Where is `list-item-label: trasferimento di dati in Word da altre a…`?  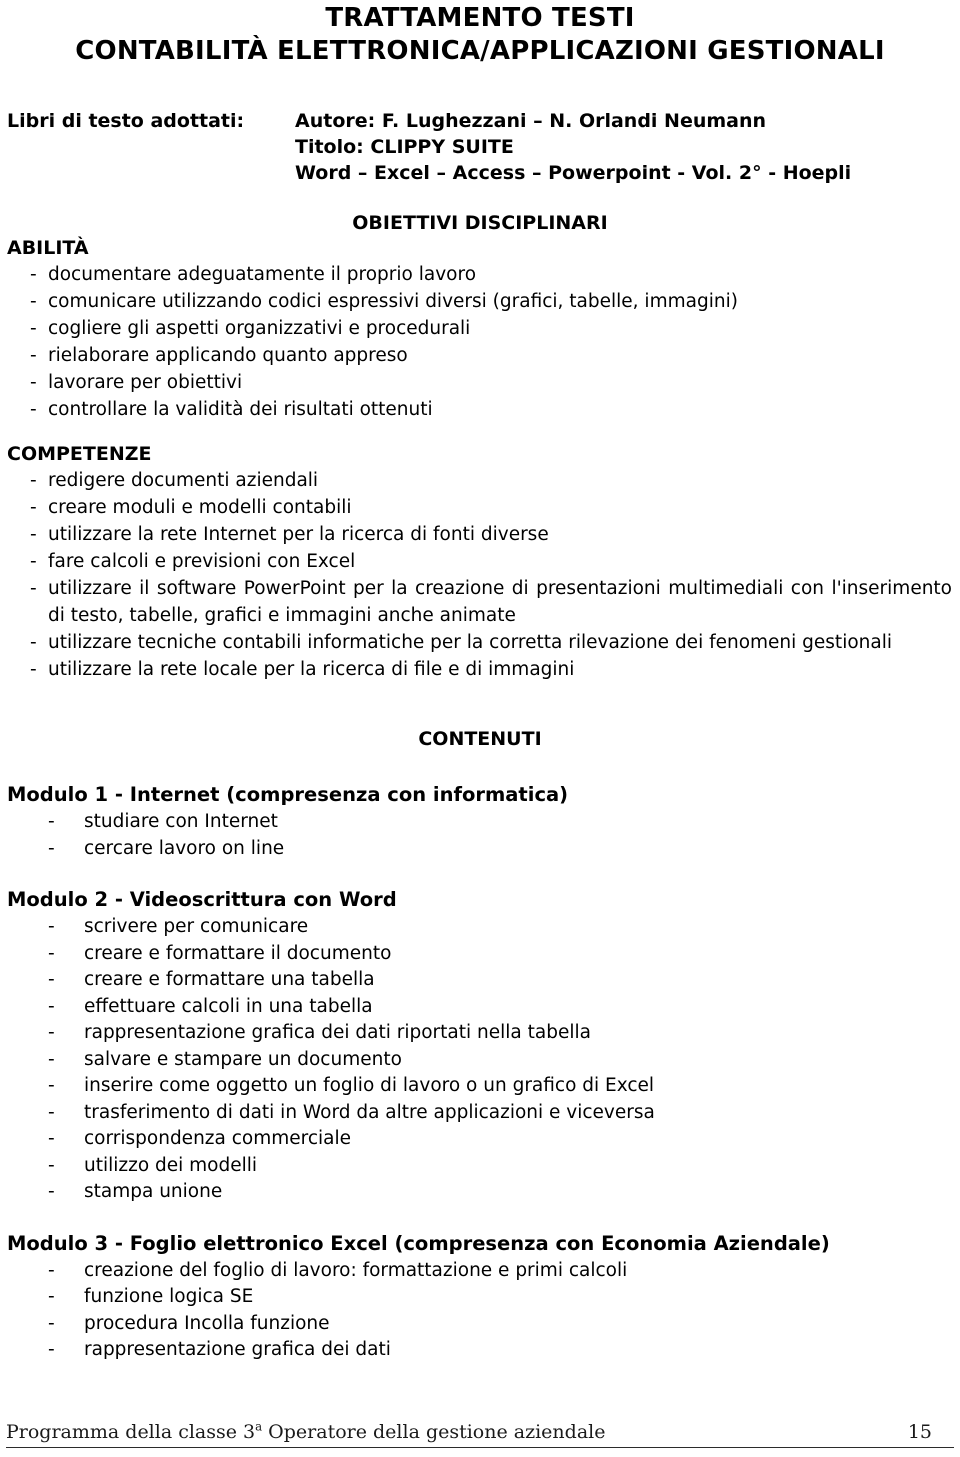 list-item-label: trasferimento di dati in Word da altre a… is located at coordinates (369, 1112).